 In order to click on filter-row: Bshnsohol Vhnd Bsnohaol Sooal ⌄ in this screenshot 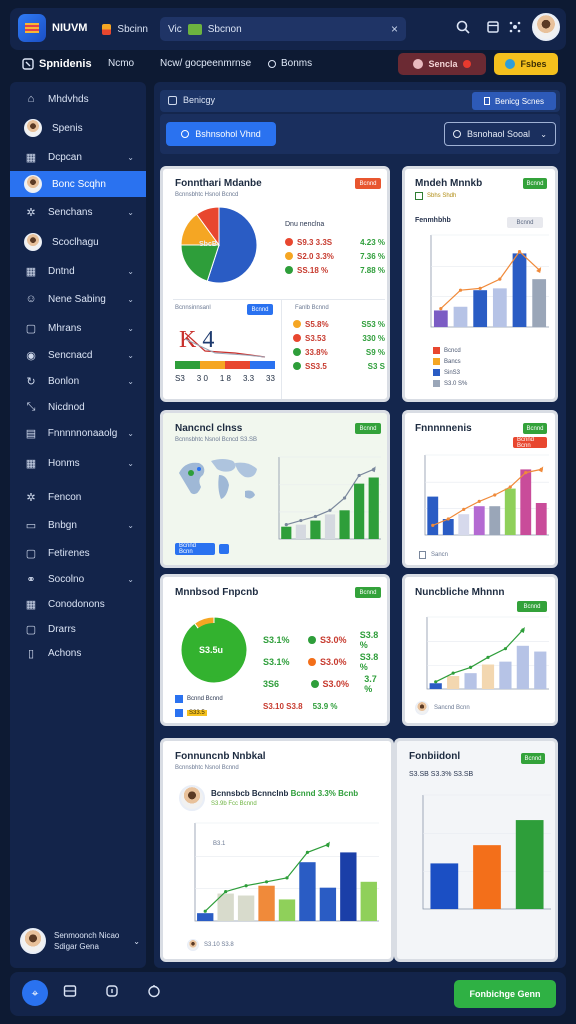, I will do `click(360, 134)`.